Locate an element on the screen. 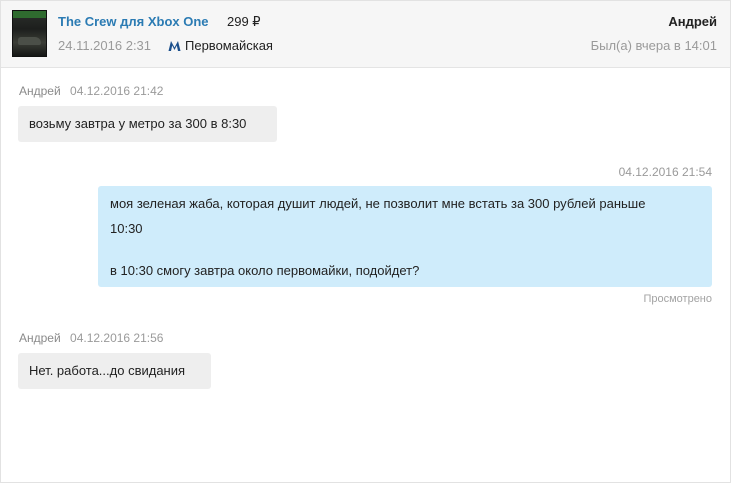 Image resolution: width=731 pixels, height=483 pixels. message-text-line: 10:30 is located at coordinates (126, 228).